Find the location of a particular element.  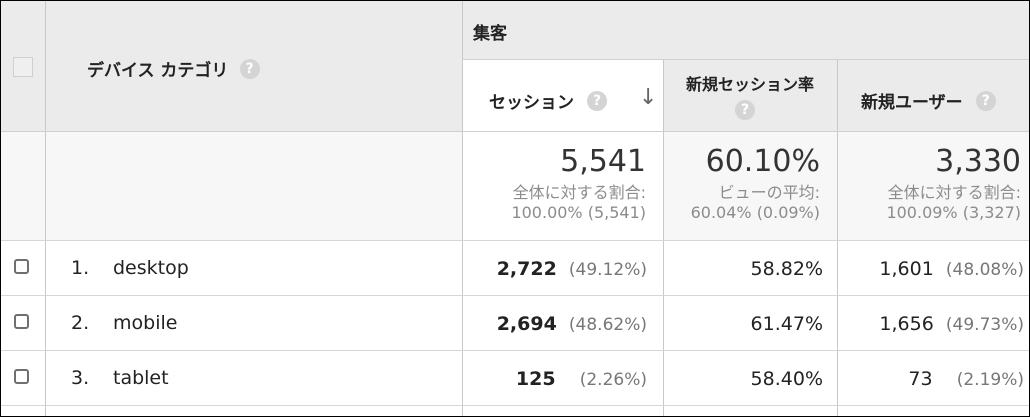

sessions-pct: (2.26%) is located at coordinates (613, 380).